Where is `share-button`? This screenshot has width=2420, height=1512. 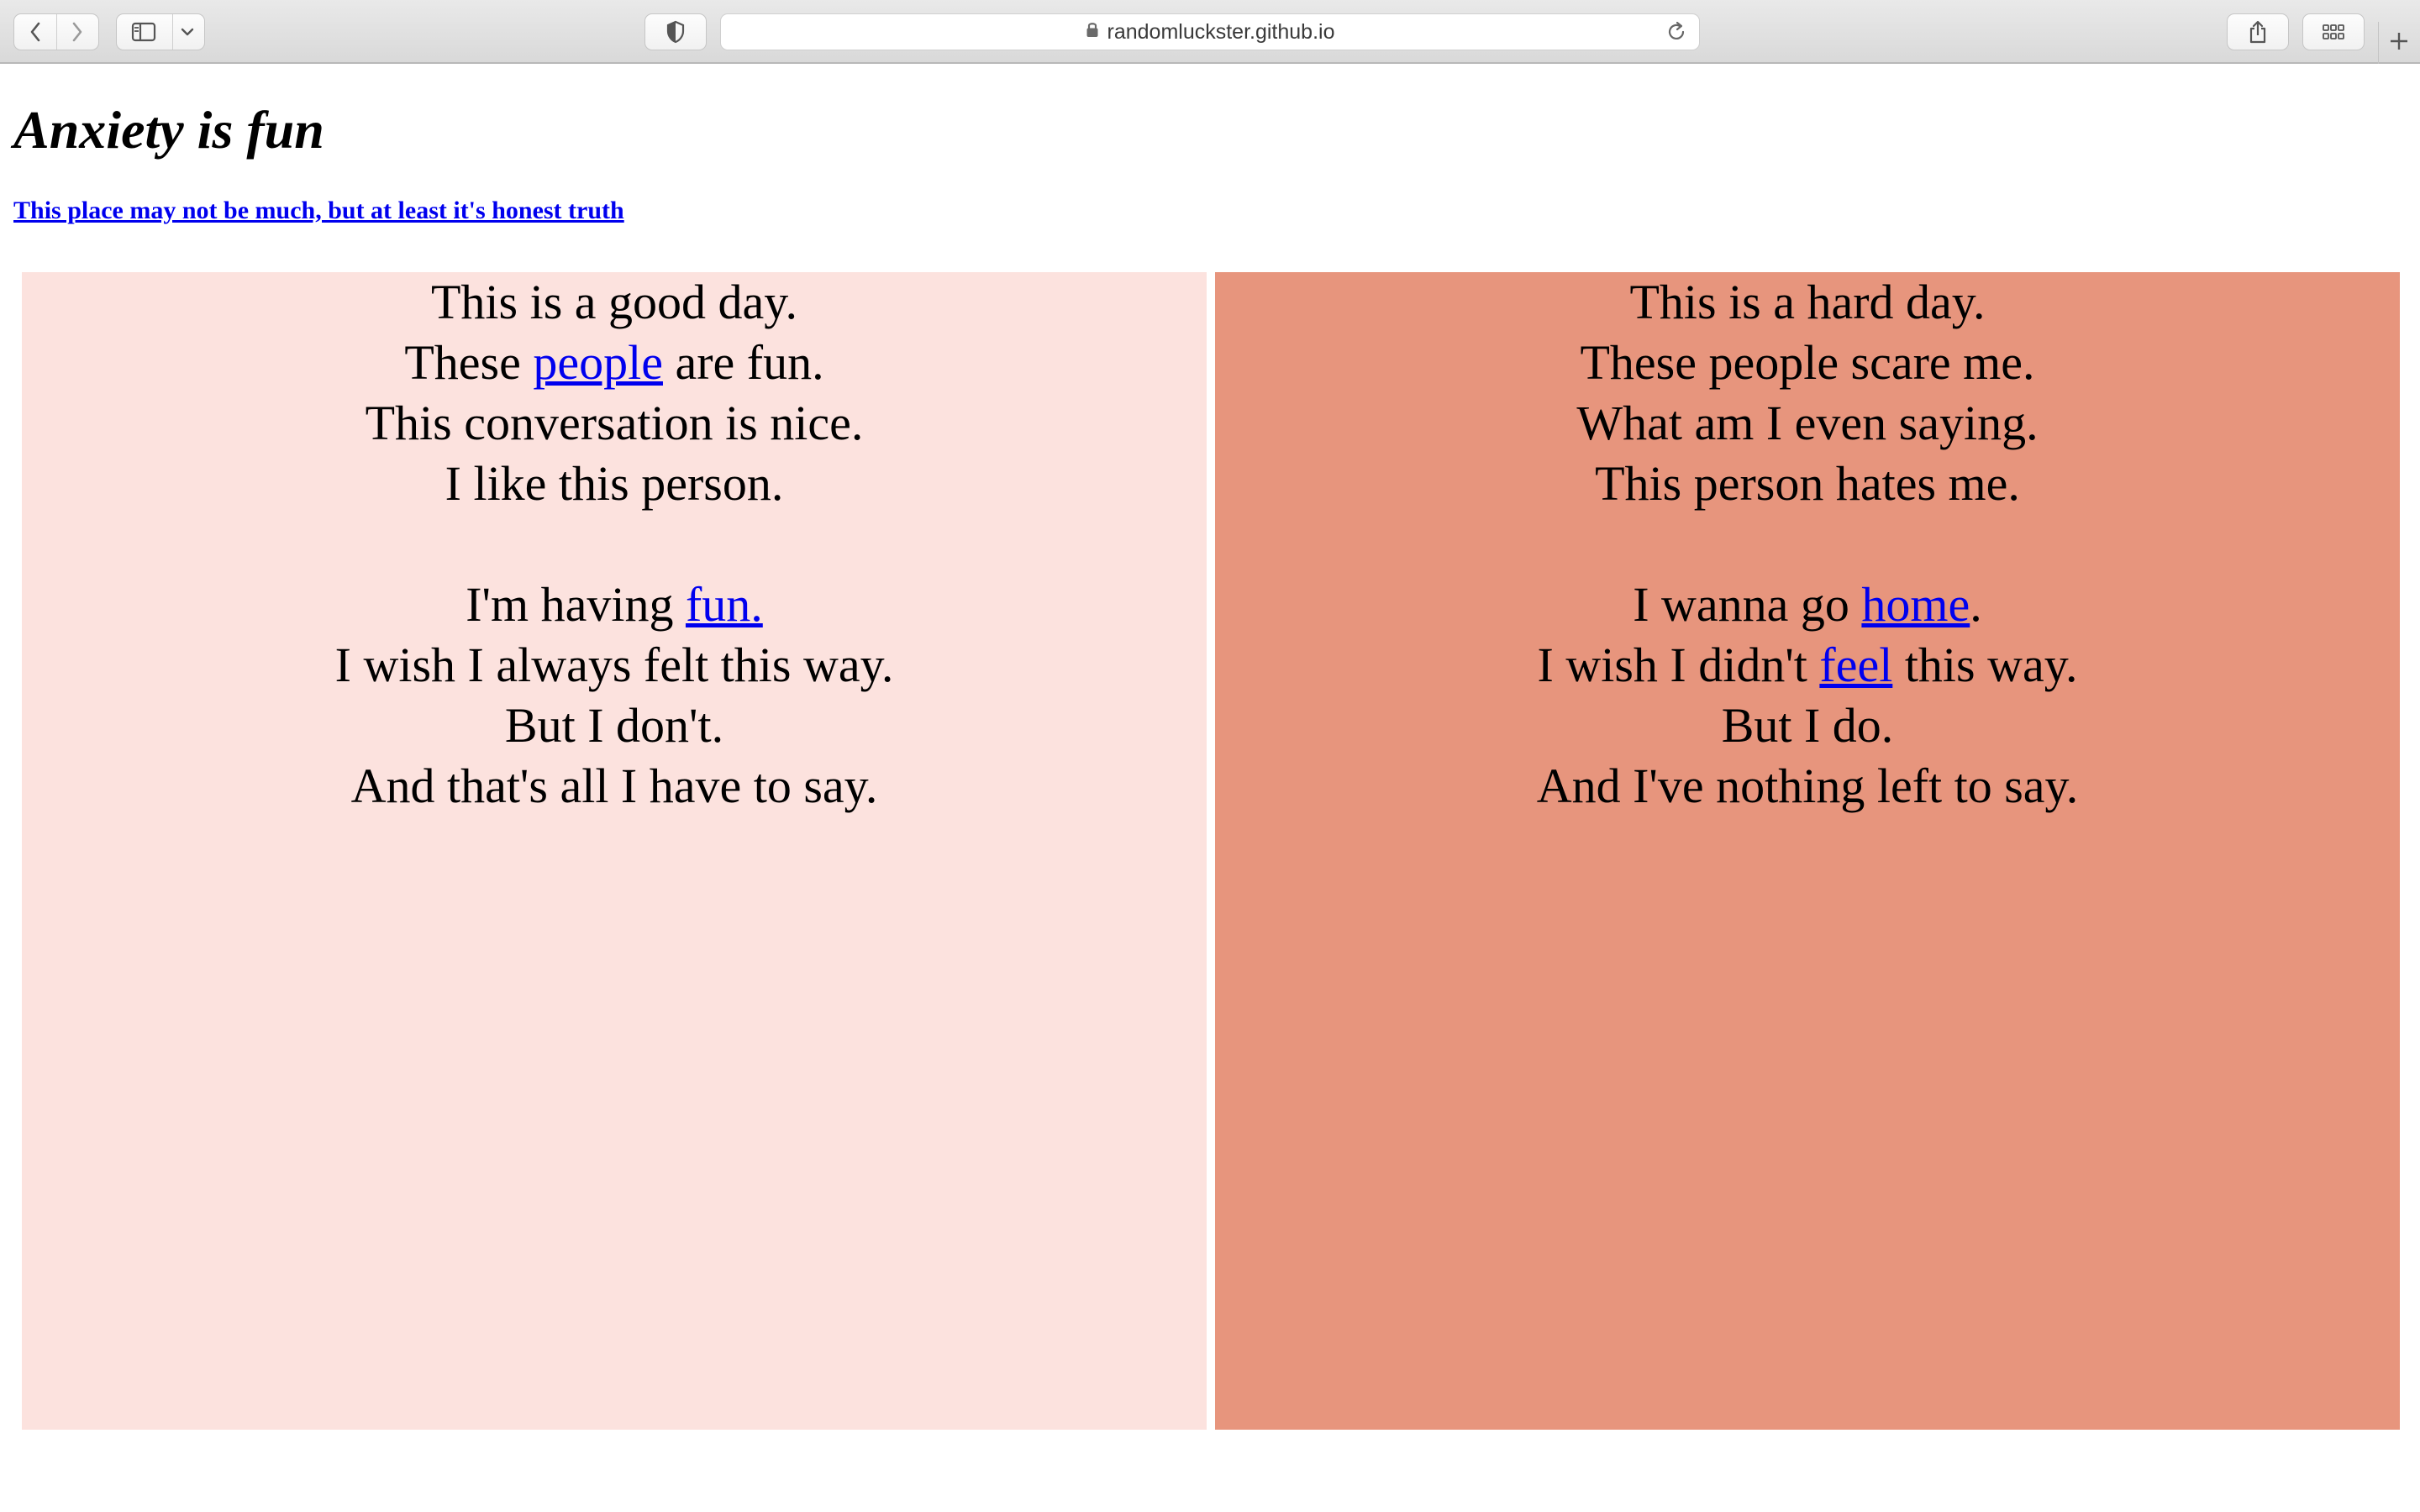
share-button is located at coordinates (2258, 31).